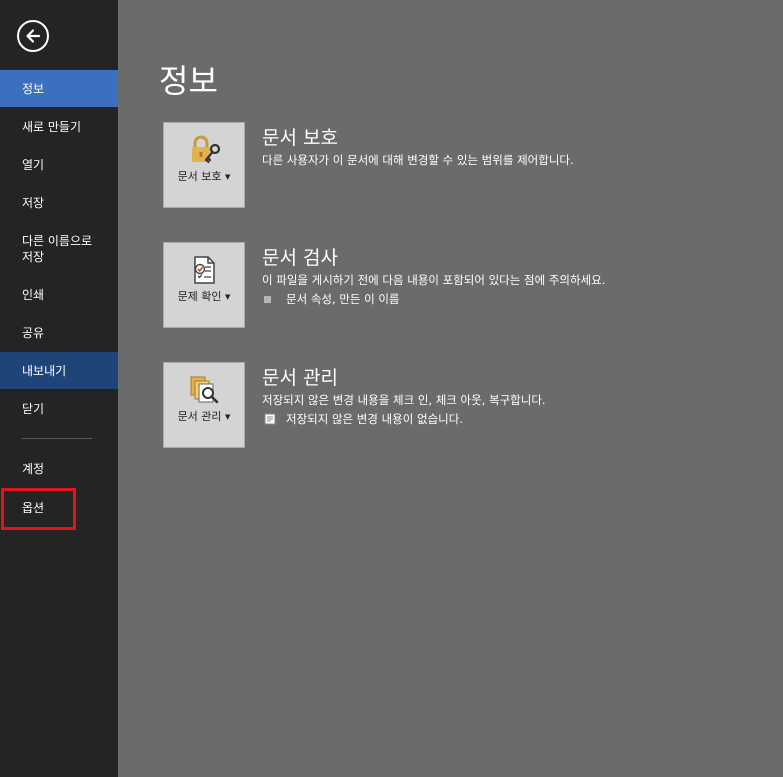  Describe the element at coordinates (59, 468) in the screenshot. I see `sidebar-item-account: 계정` at that location.